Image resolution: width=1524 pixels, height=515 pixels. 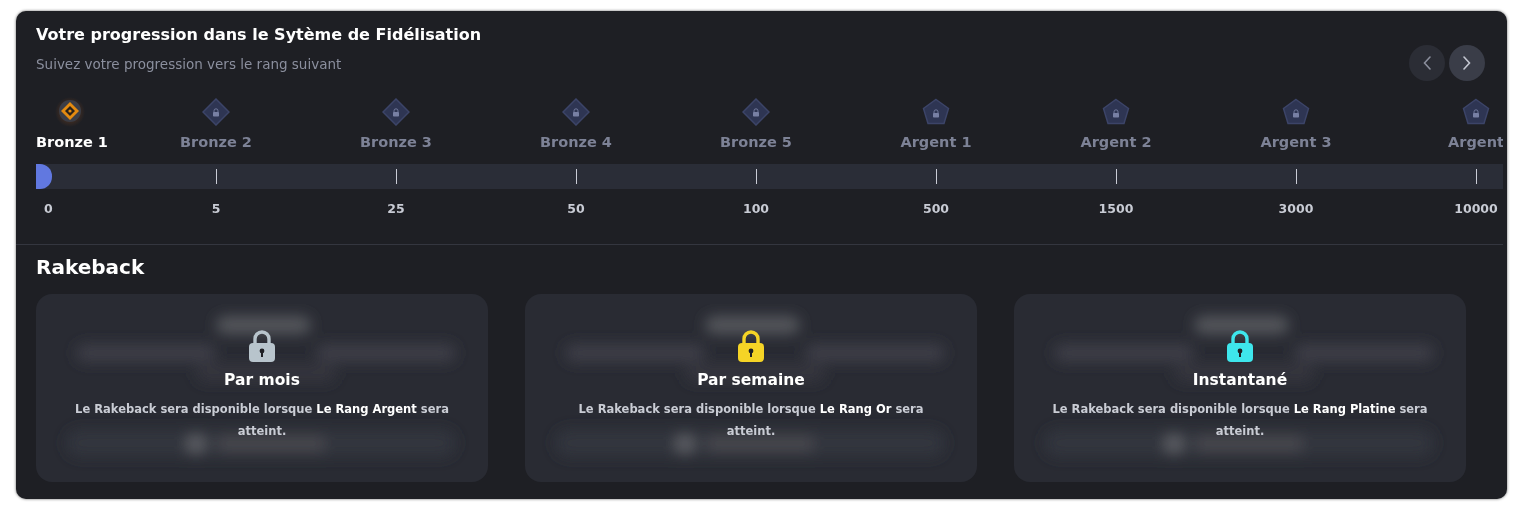 What do you see at coordinates (1116, 208) in the screenshot?
I see `rank-threshold: 1500` at bounding box center [1116, 208].